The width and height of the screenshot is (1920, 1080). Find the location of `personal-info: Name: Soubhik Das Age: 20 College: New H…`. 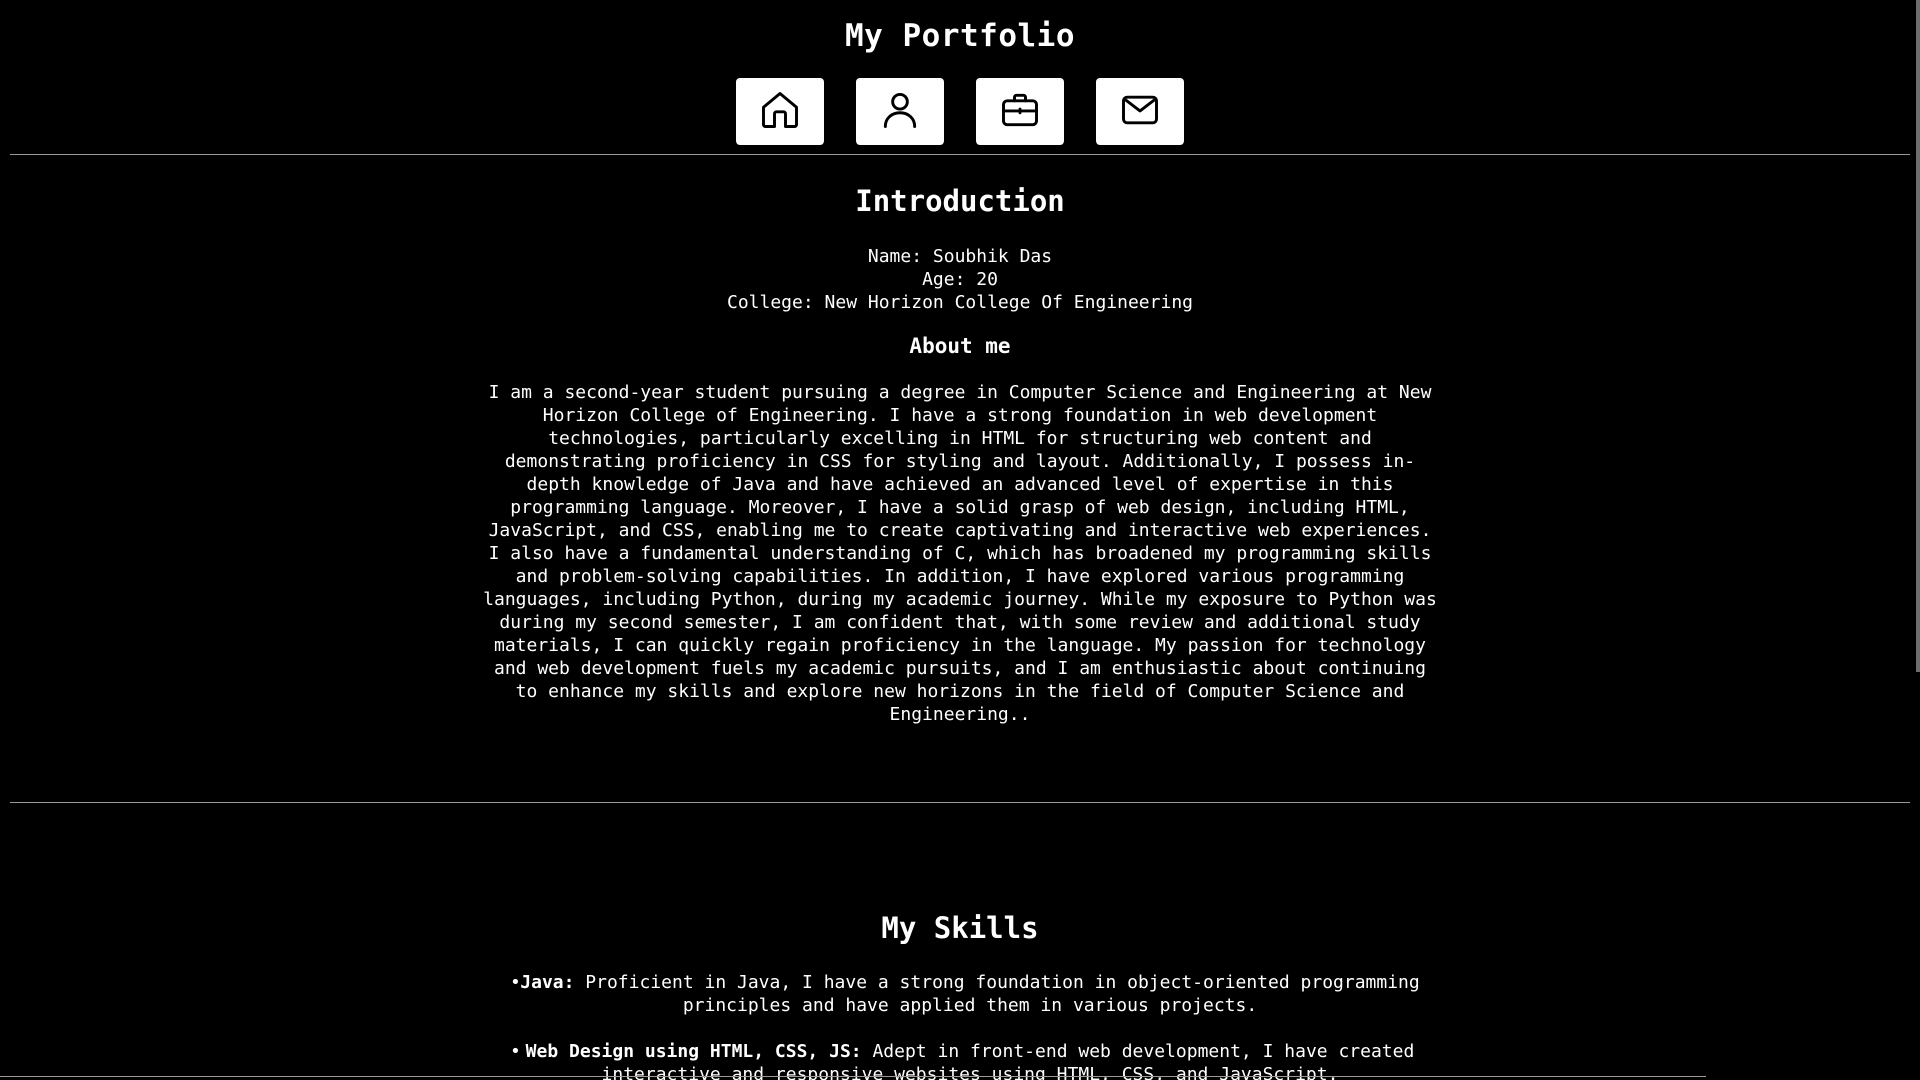

personal-info: Name: Soubhik Das Age: 20 College: New H… is located at coordinates (960, 279).